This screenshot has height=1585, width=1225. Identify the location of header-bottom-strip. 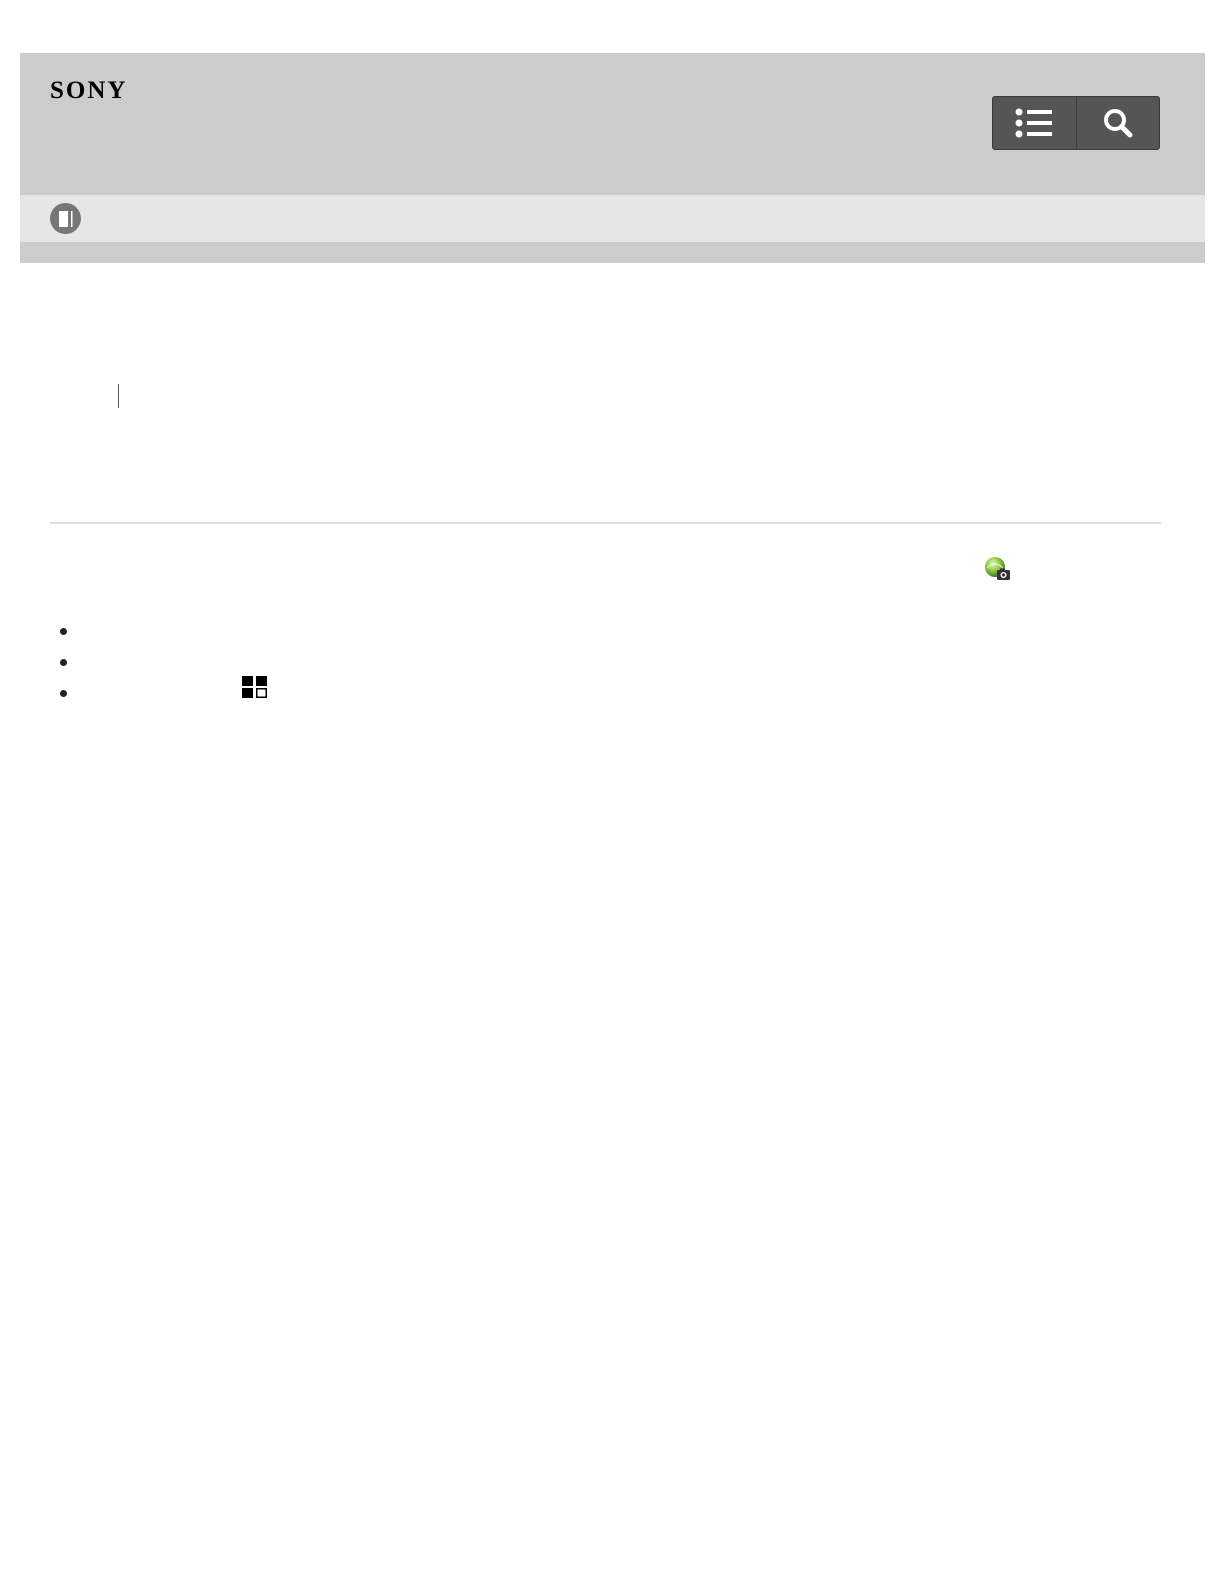
(612, 252).